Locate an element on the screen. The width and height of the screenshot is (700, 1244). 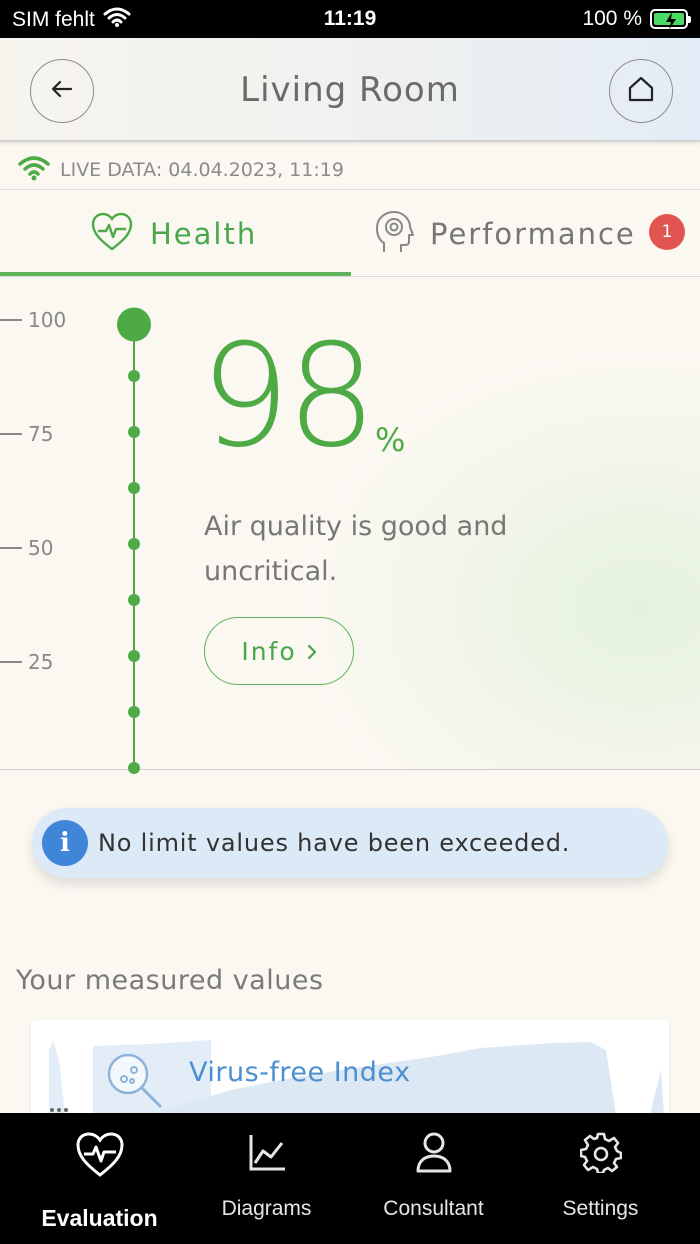
scale-tick: 50 is located at coordinates (26, 548).